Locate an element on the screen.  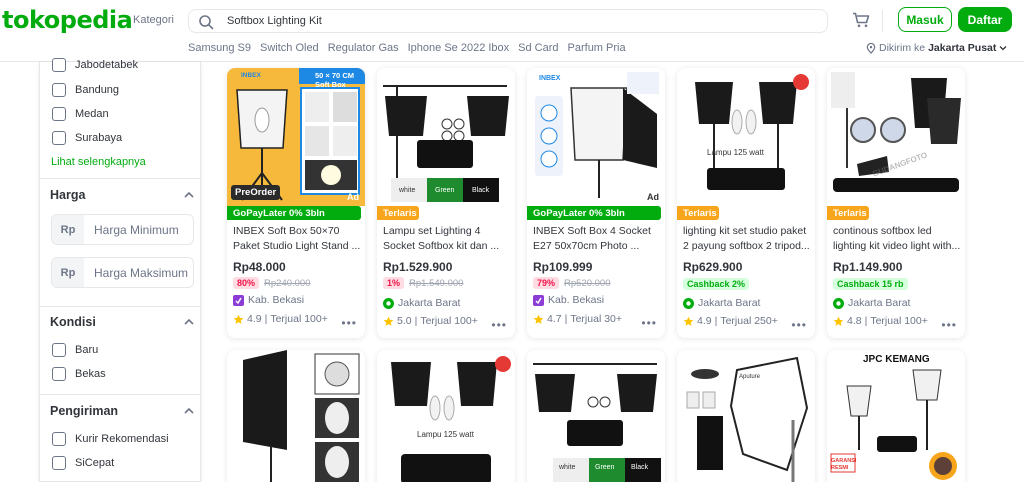
discount-row: 80% Rp240.000 is located at coordinates (272, 283).